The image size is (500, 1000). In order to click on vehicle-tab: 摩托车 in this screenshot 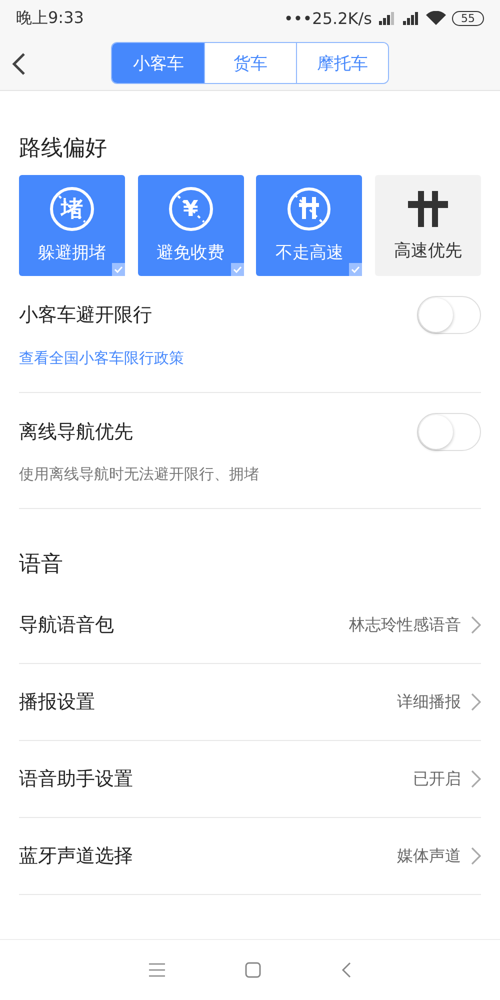, I will do `click(342, 63)`.